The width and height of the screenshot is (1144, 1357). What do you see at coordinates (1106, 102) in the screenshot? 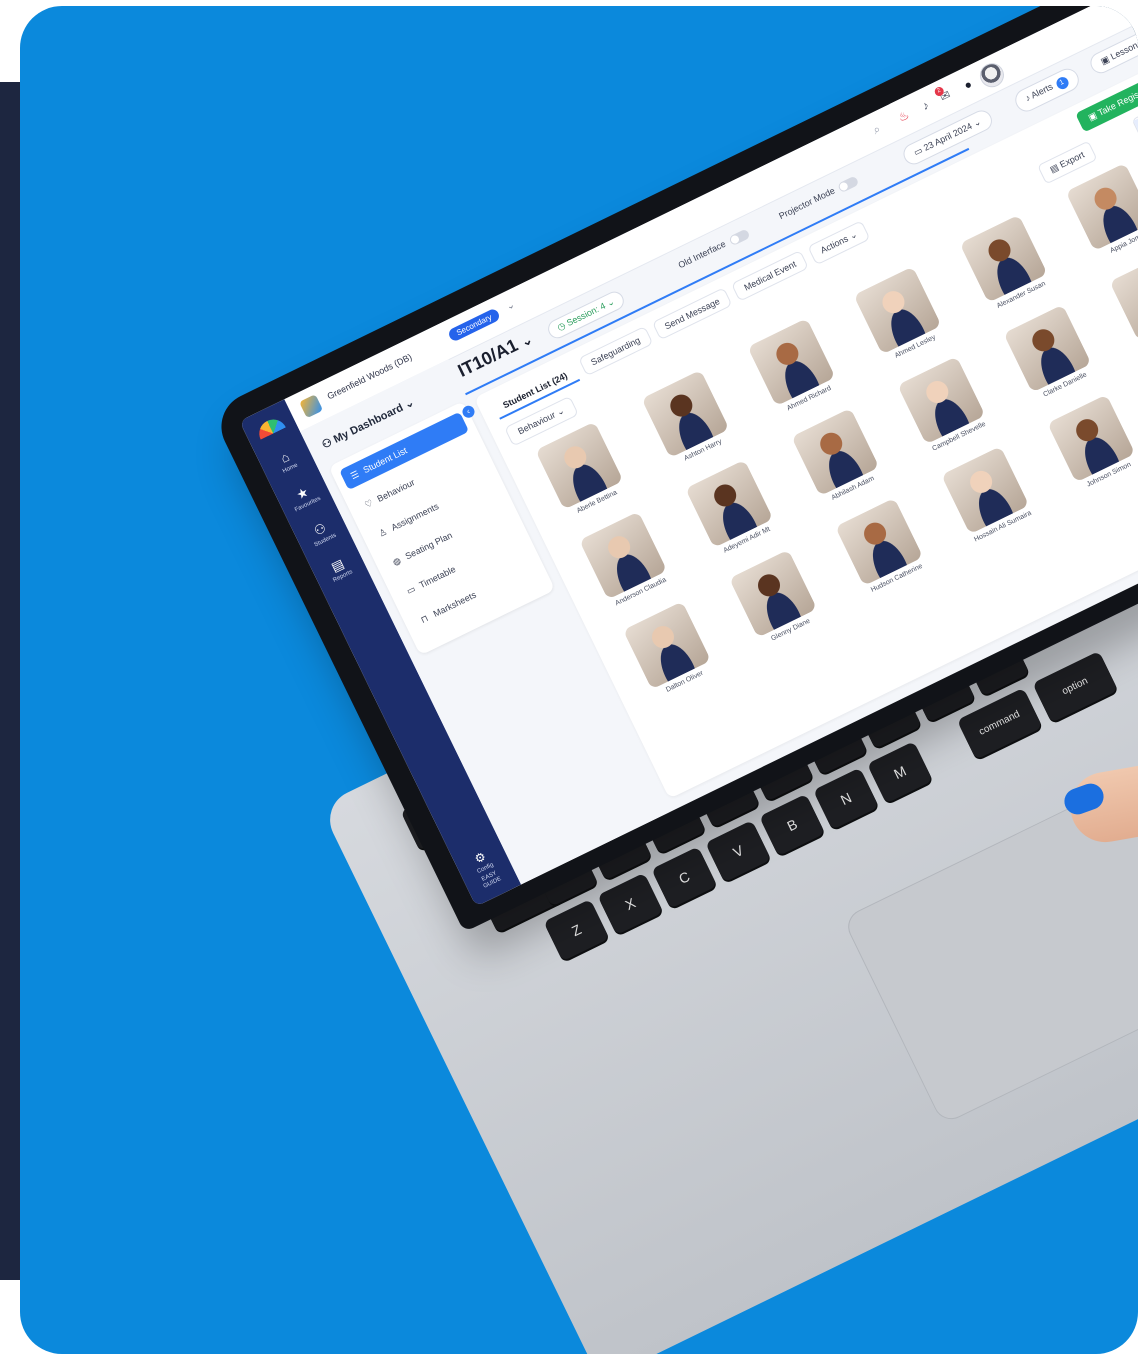
I see `take-register-button: ▣ Take Register ⌄` at bounding box center [1106, 102].